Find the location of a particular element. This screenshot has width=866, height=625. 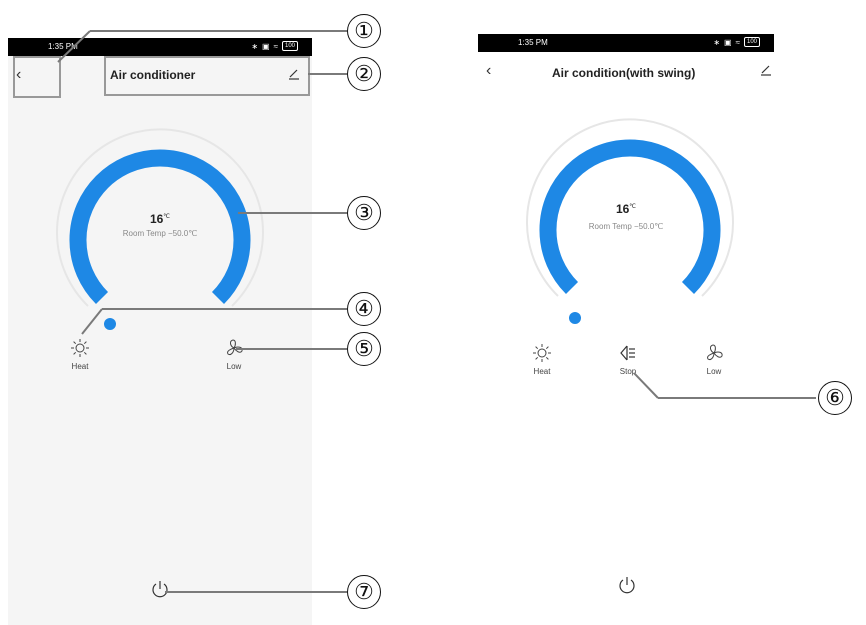

callout-4: ④ is located at coordinates (364, 309).